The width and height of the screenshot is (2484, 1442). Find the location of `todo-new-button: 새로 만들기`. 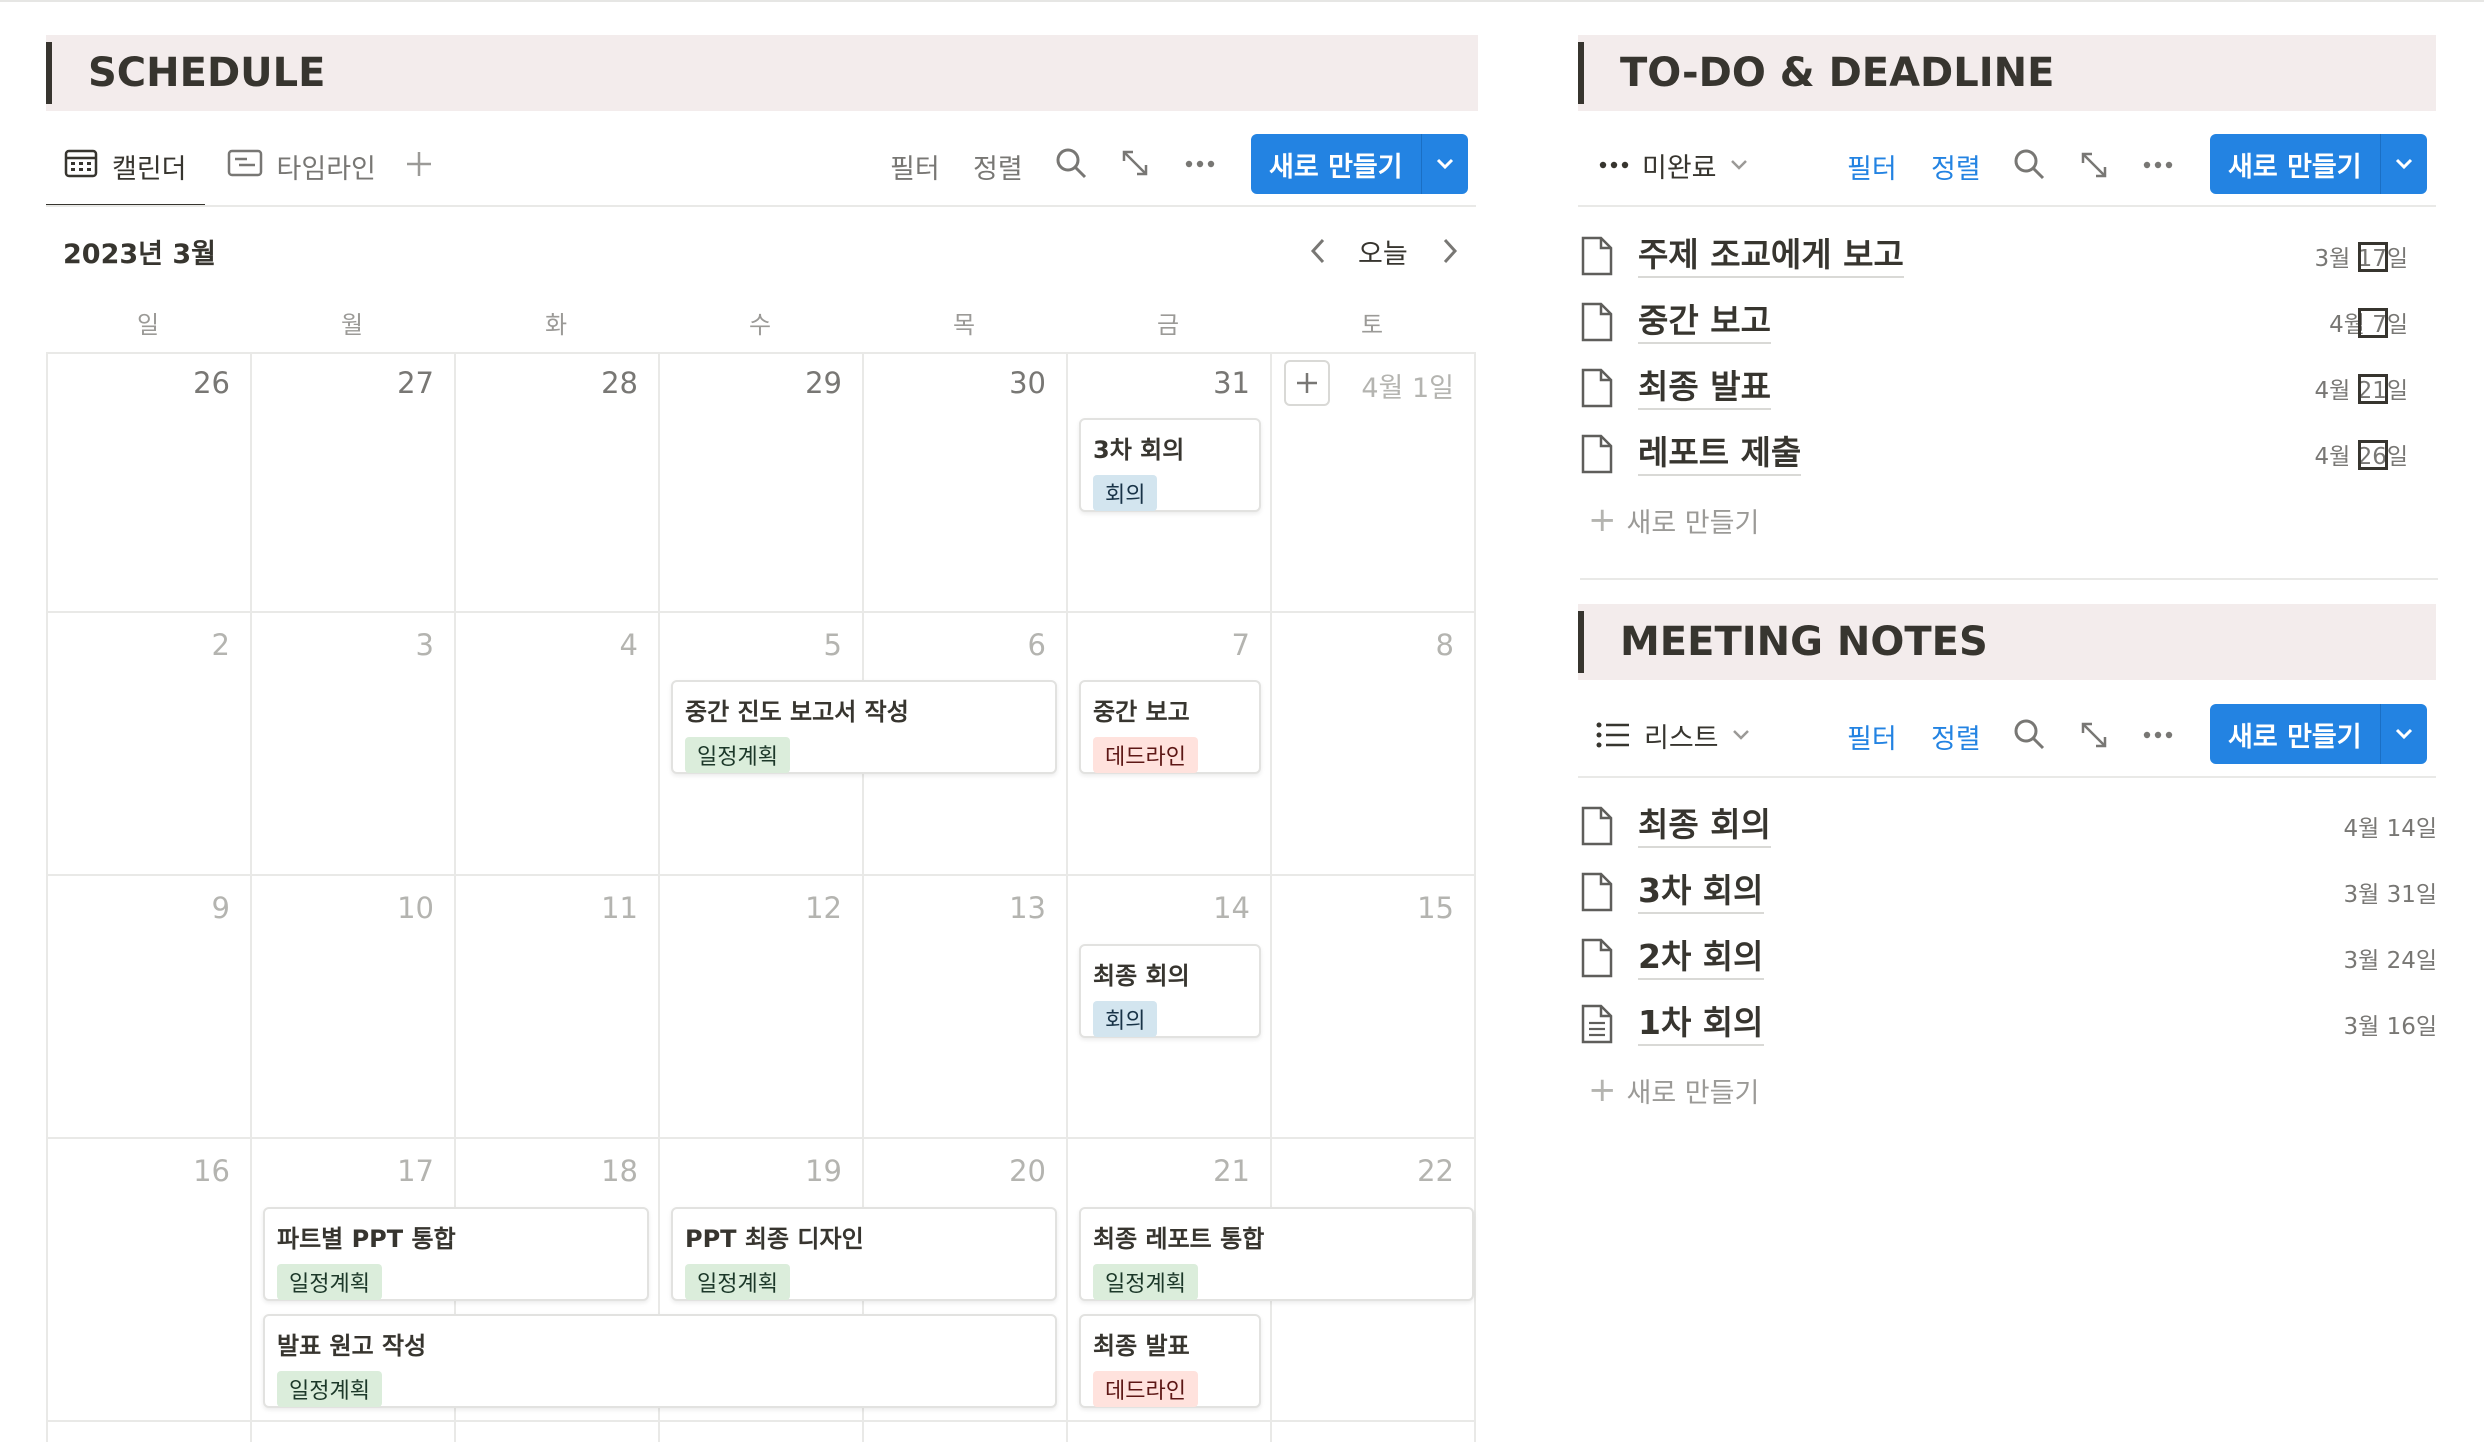

todo-new-button: 새로 만들기 is located at coordinates (2318, 164).